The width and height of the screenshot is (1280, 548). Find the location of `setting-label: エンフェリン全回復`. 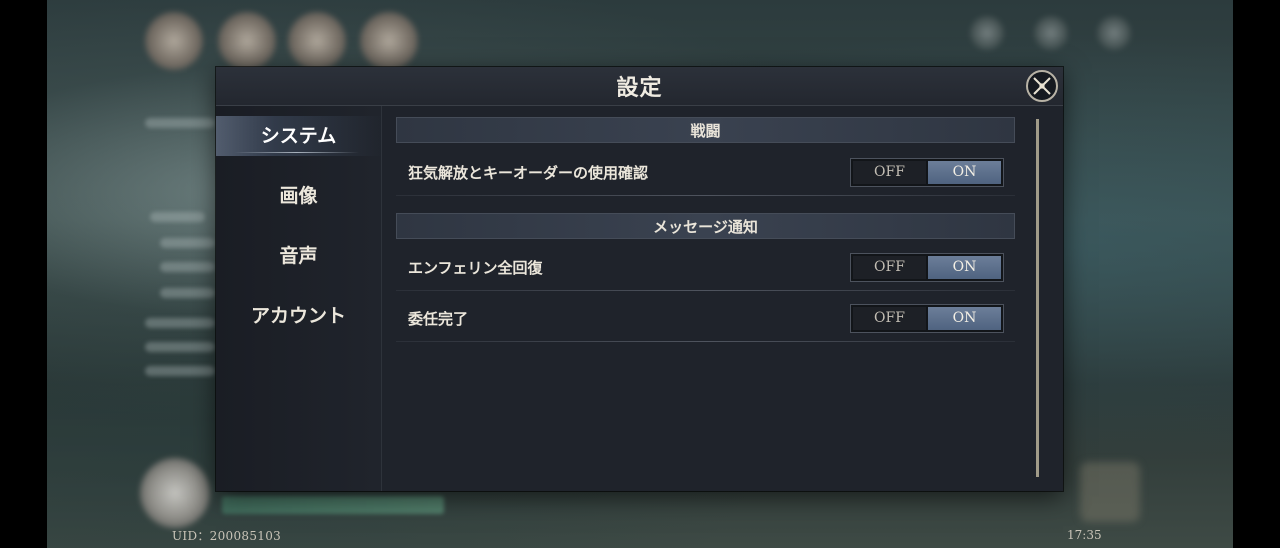

setting-label: エンフェリン全回復 is located at coordinates (475, 268).